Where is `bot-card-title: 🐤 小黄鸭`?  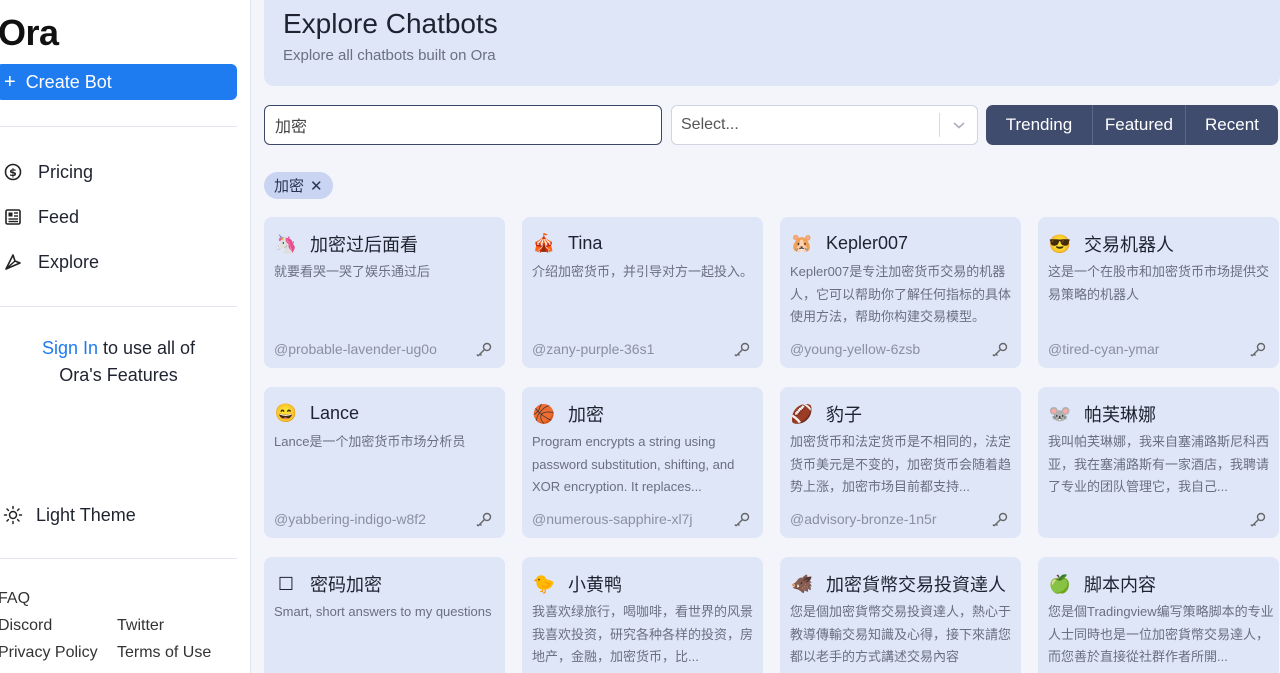 bot-card-title: 🐤 小黄鸭 is located at coordinates (577, 584).